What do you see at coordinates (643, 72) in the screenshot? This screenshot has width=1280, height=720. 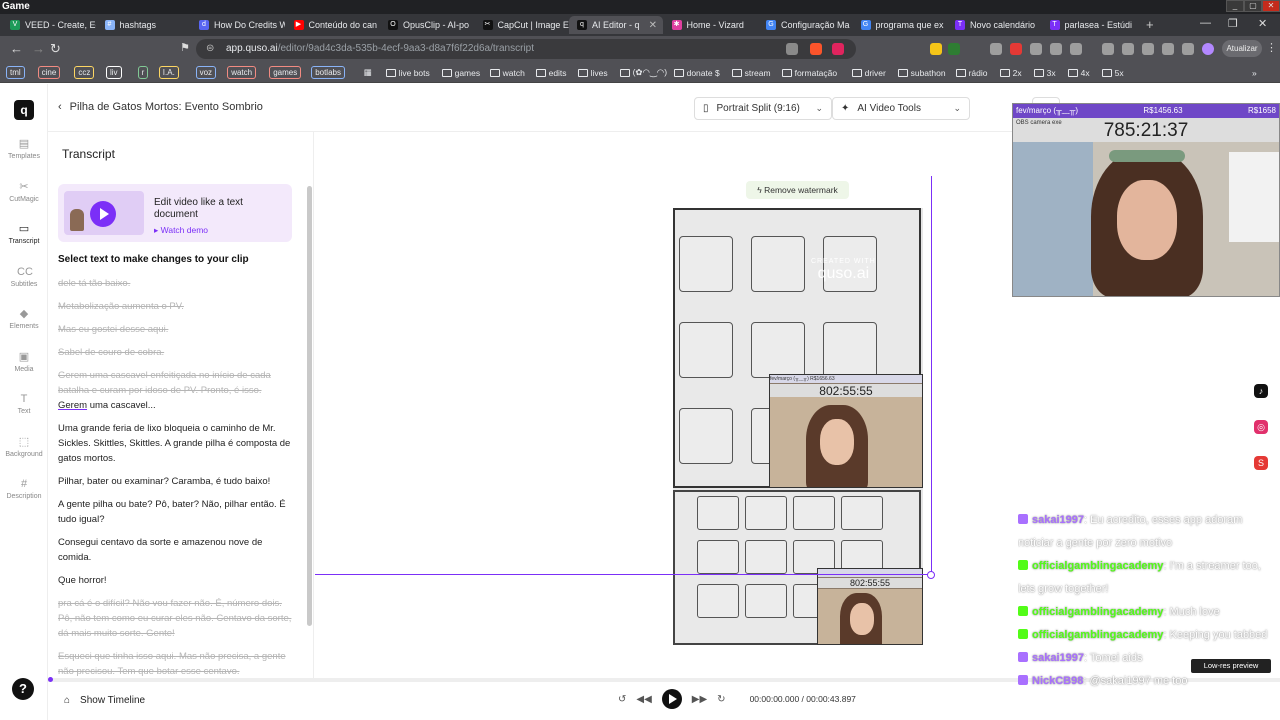 I see `bookmark-folder: (✿◠‿◠)` at bounding box center [643, 72].